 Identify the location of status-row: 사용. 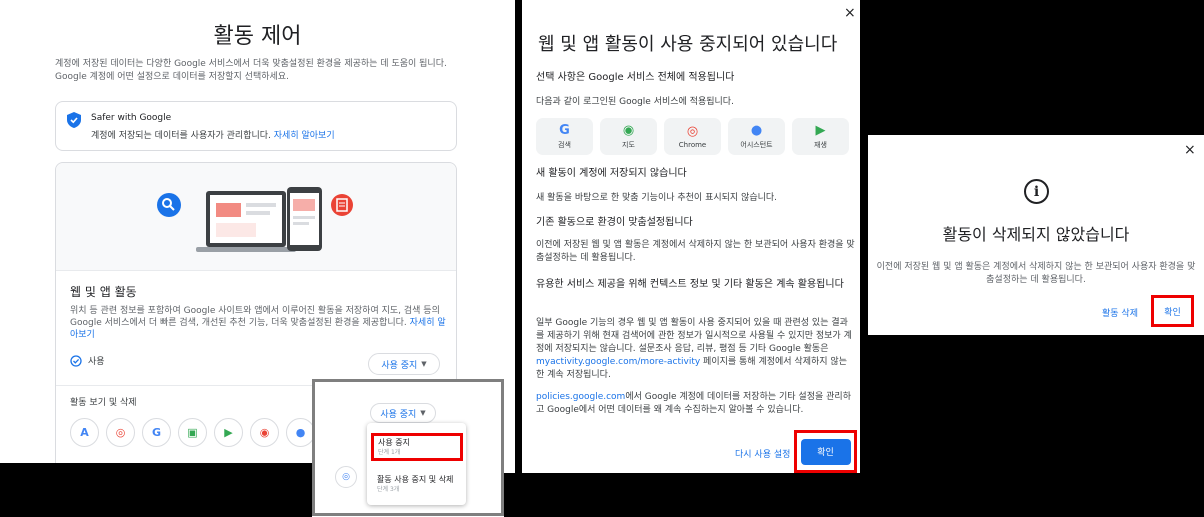
(87, 360).